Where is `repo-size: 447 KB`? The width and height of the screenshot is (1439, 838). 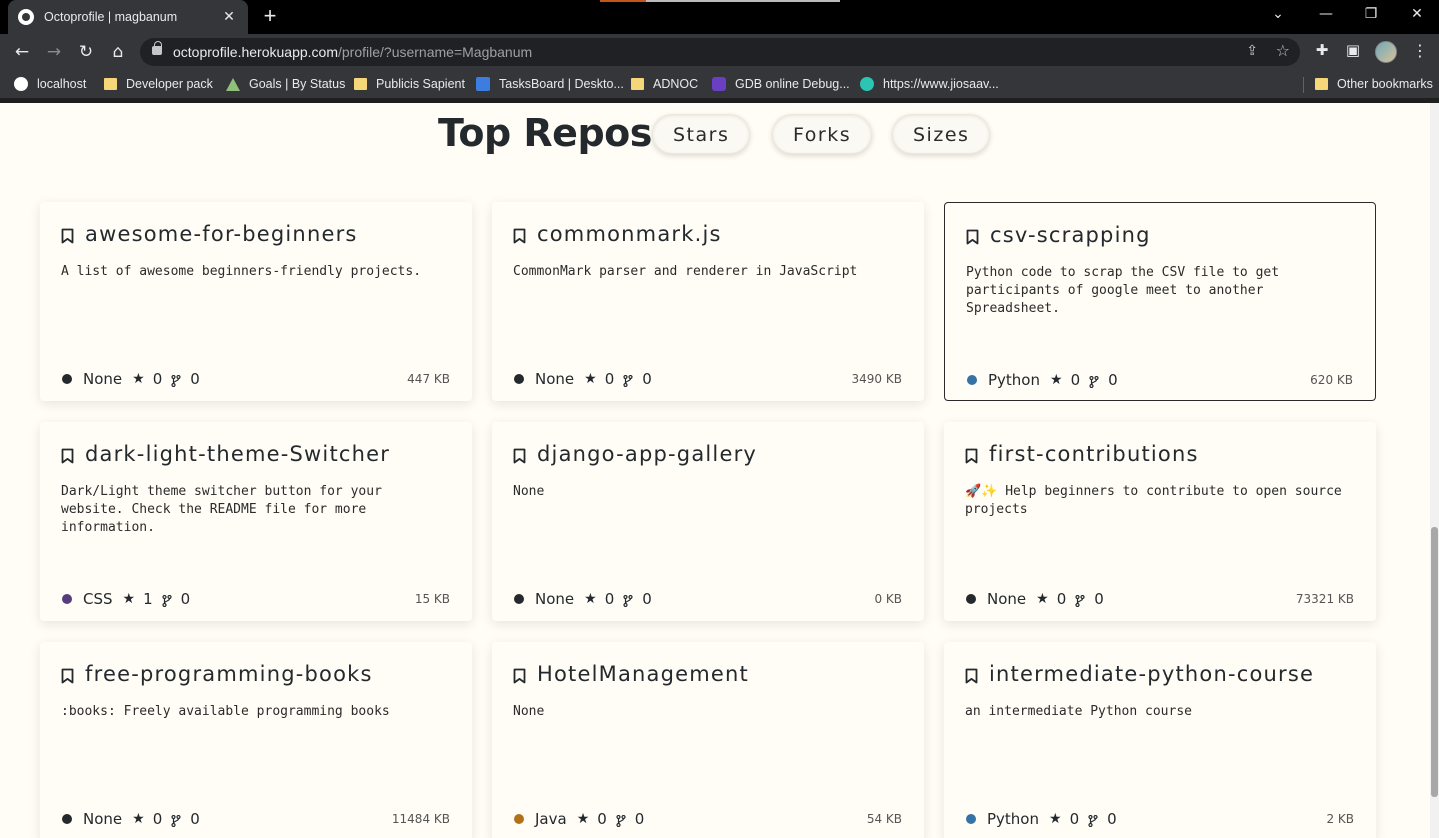 repo-size: 447 KB is located at coordinates (428, 379).